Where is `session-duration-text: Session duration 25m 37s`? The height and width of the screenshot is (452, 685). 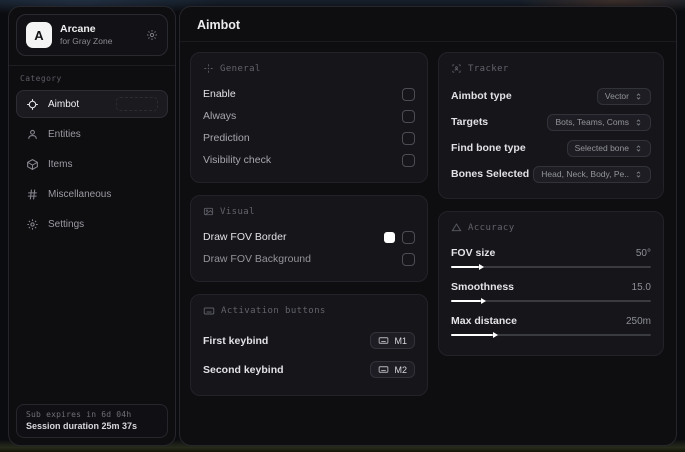
session-duration-text: Session duration 25m 37s is located at coordinates (82, 426).